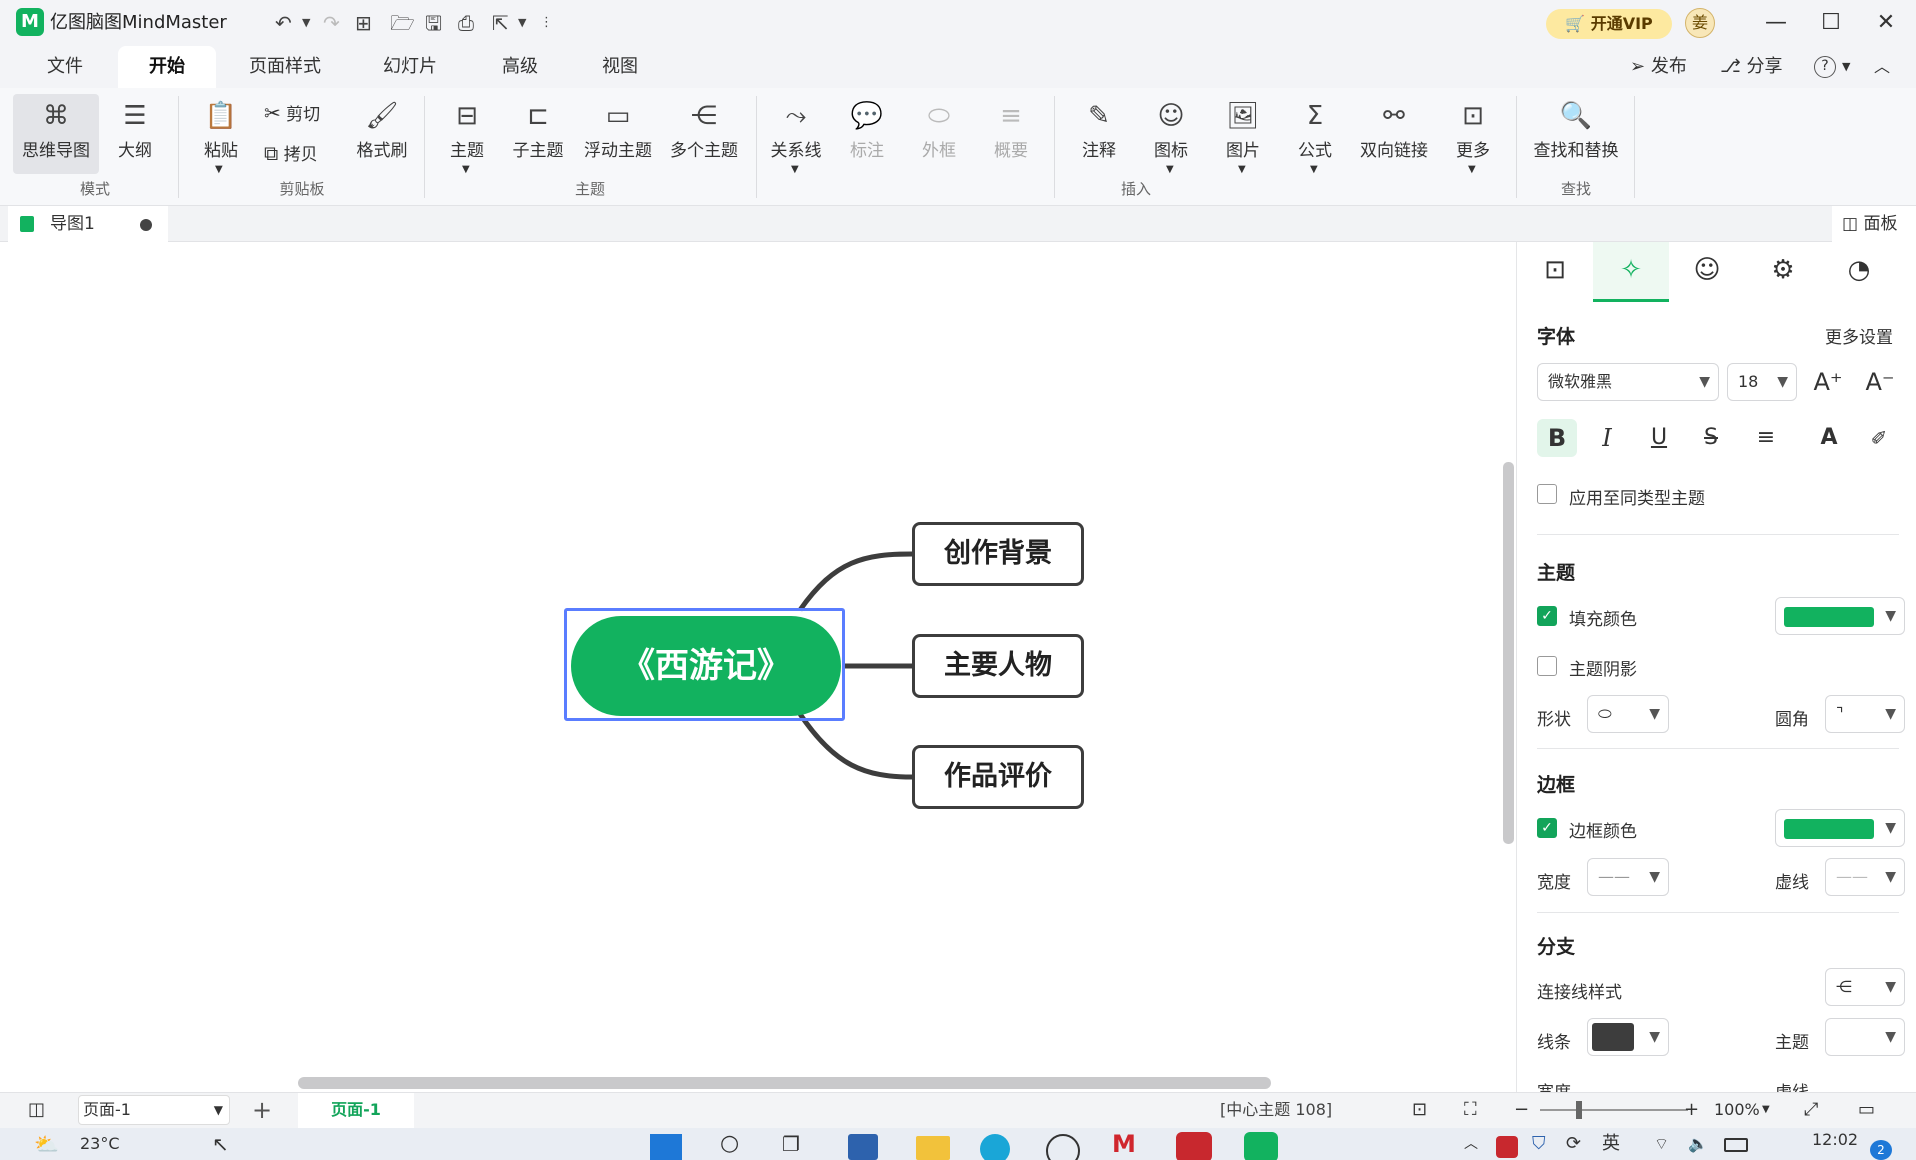  What do you see at coordinates (1762, 382) in the screenshot?
I see `font-size-select: 18 ▼` at bounding box center [1762, 382].